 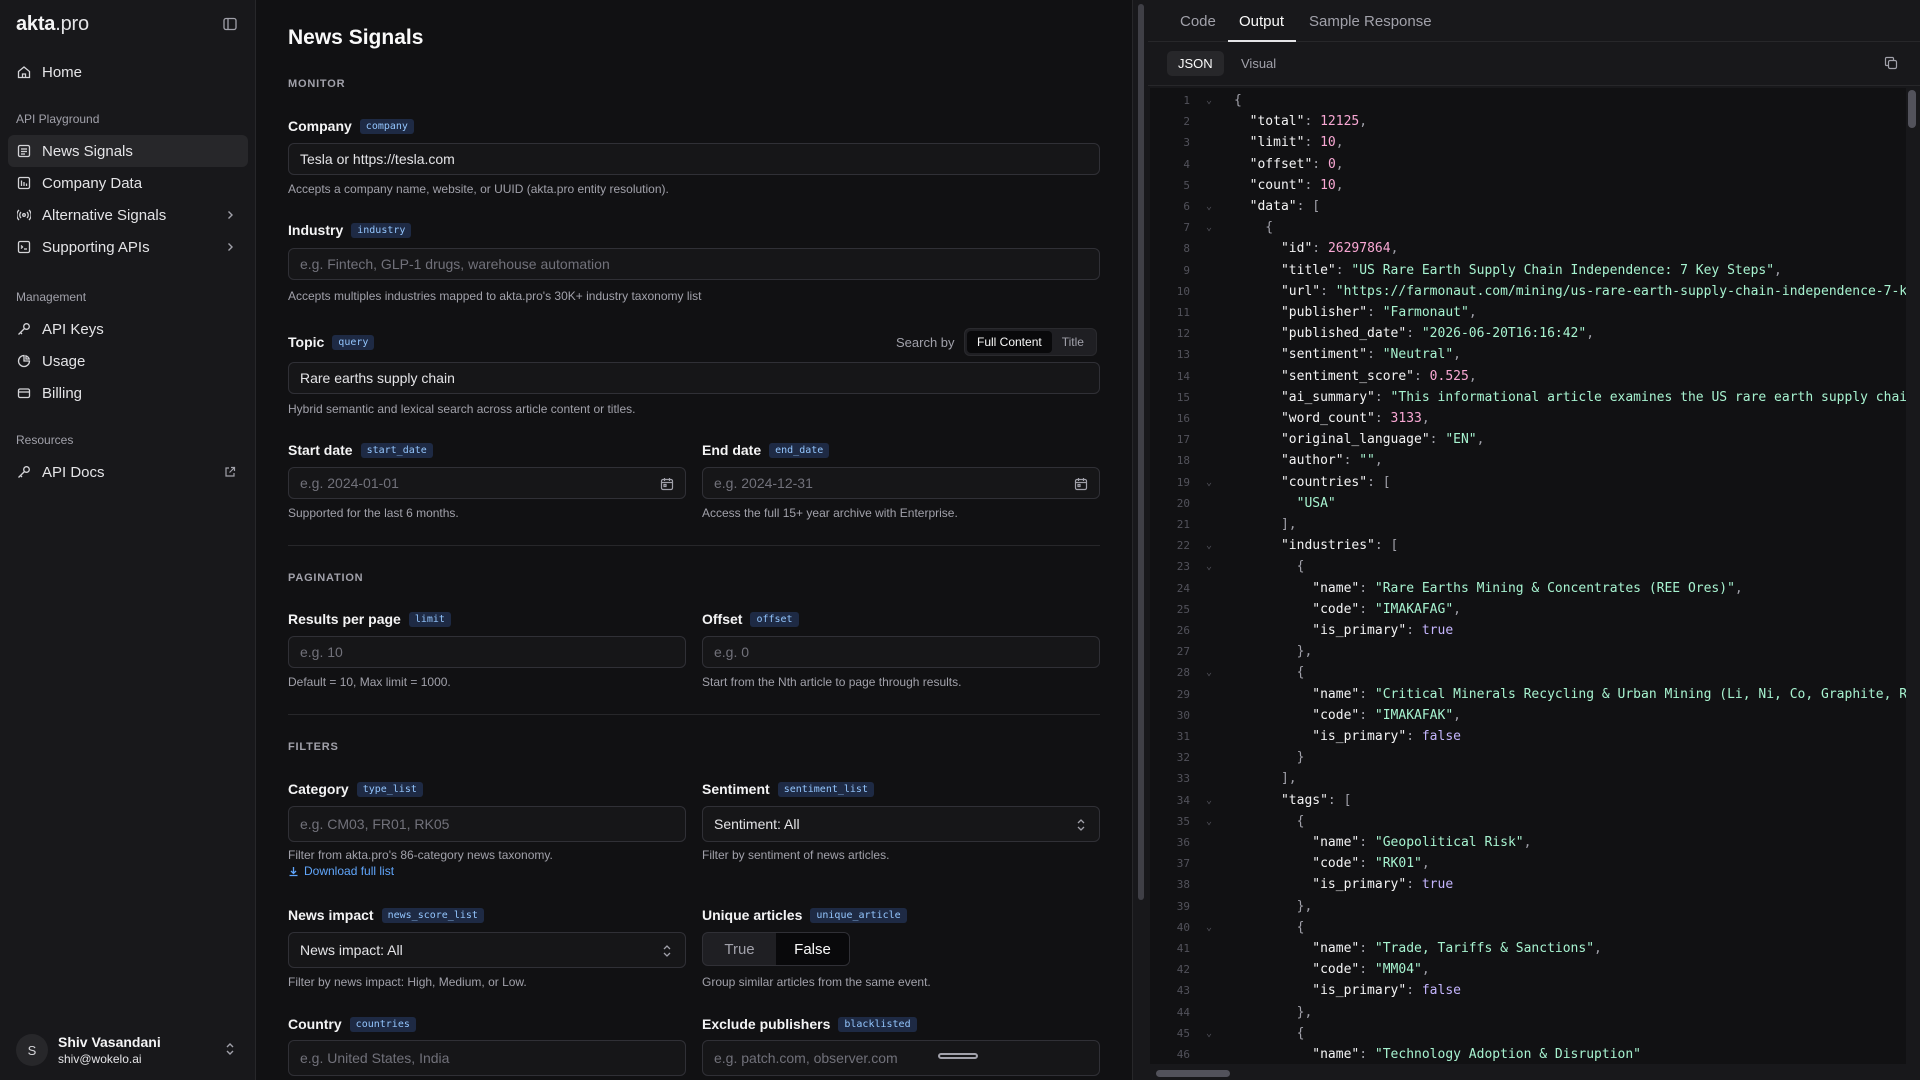 What do you see at coordinates (341, 871) in the screenshot?
I see `download-full-list-link: Download full list` at bounding box center [341, 871].